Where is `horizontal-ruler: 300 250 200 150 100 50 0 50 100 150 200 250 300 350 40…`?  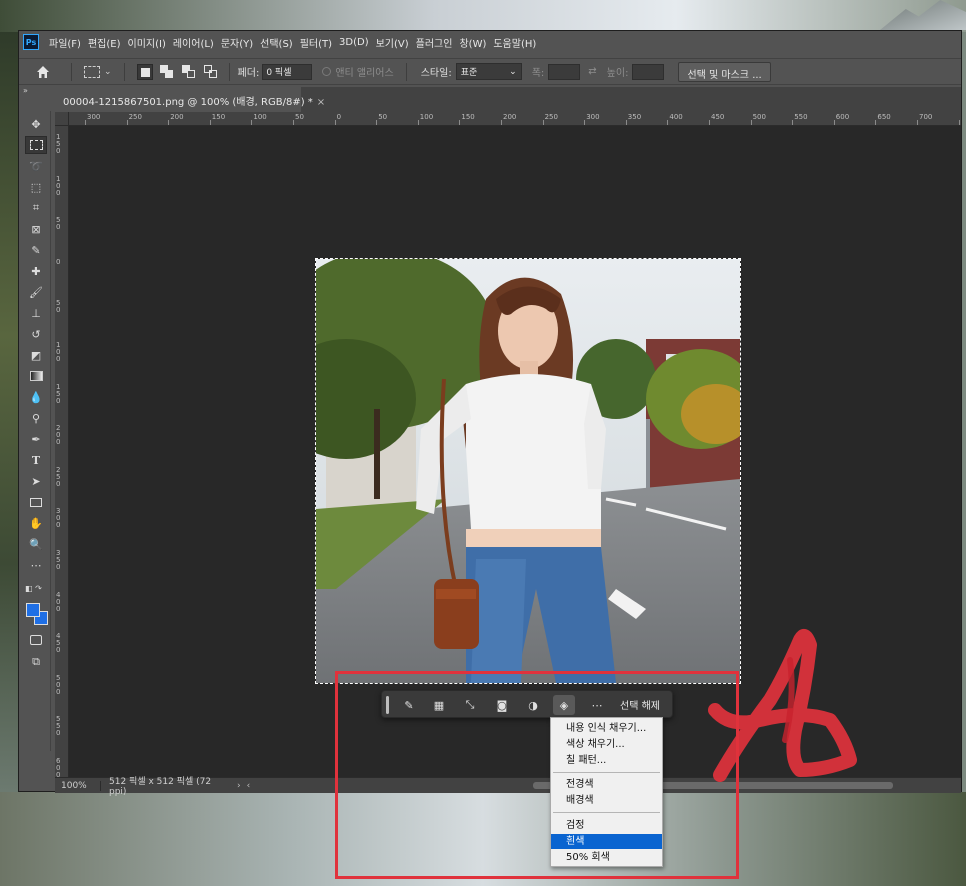 horizontal-ruler: 300 250 200 150 100 50 0 50 100 150 200 250 300 350 40… is located at coordinates (515, 119).